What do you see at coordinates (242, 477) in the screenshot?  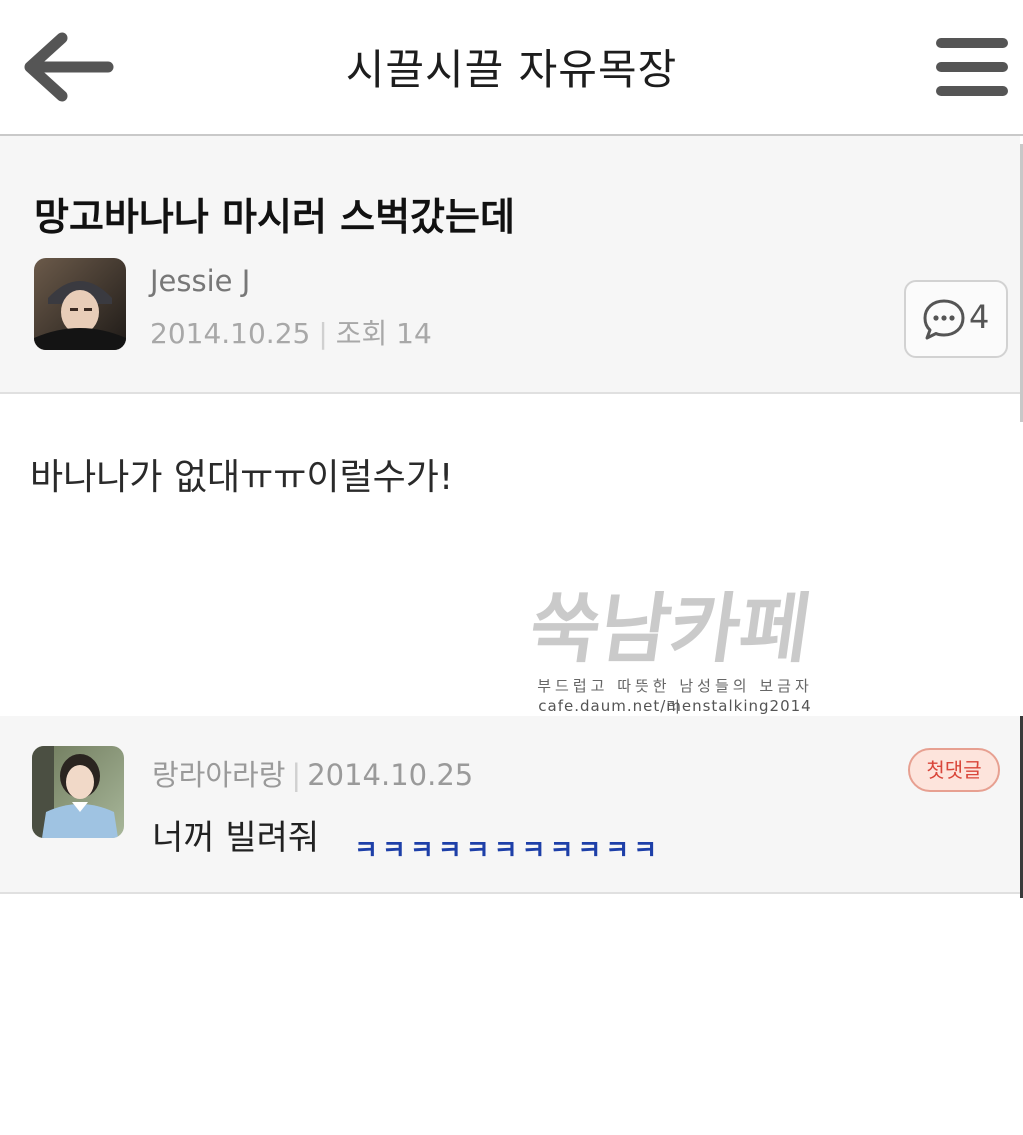 I see `post-body: 바나나가 없대ㅠㅠ이럴수가!` at bounding box center [242, 477].